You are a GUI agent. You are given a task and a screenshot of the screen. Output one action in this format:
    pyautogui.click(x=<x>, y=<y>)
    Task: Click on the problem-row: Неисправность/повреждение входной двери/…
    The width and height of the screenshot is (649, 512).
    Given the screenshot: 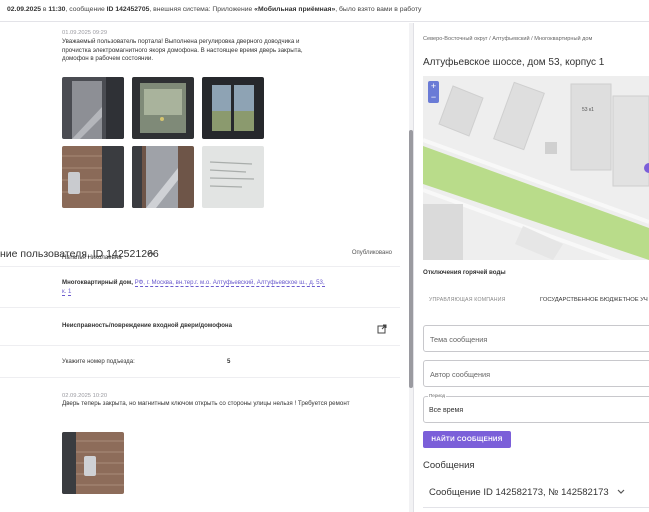 What is the action you would take?
    pyautogui.click(x=200, y=327)
    